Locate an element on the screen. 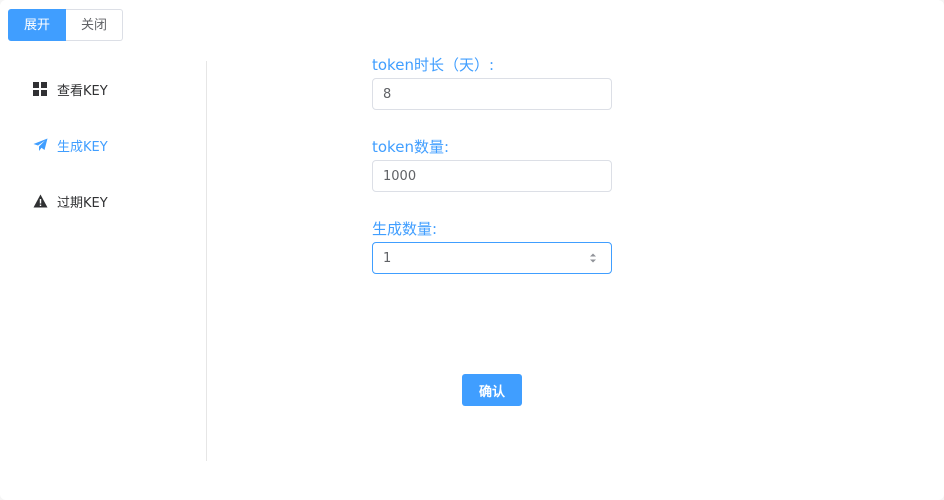 The height and width of the screenshot is (500, 944). paper-plane-icon is located at coordinates (40, 145).